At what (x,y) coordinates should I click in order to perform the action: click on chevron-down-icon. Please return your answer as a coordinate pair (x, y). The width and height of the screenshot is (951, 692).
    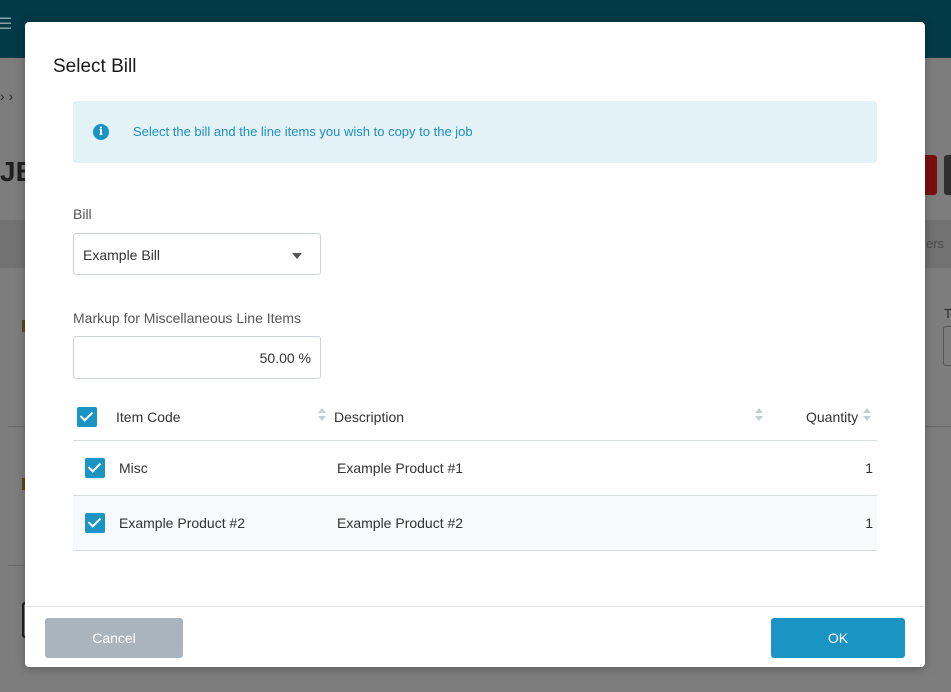
    Looking at the image, I should click on (297, 256).